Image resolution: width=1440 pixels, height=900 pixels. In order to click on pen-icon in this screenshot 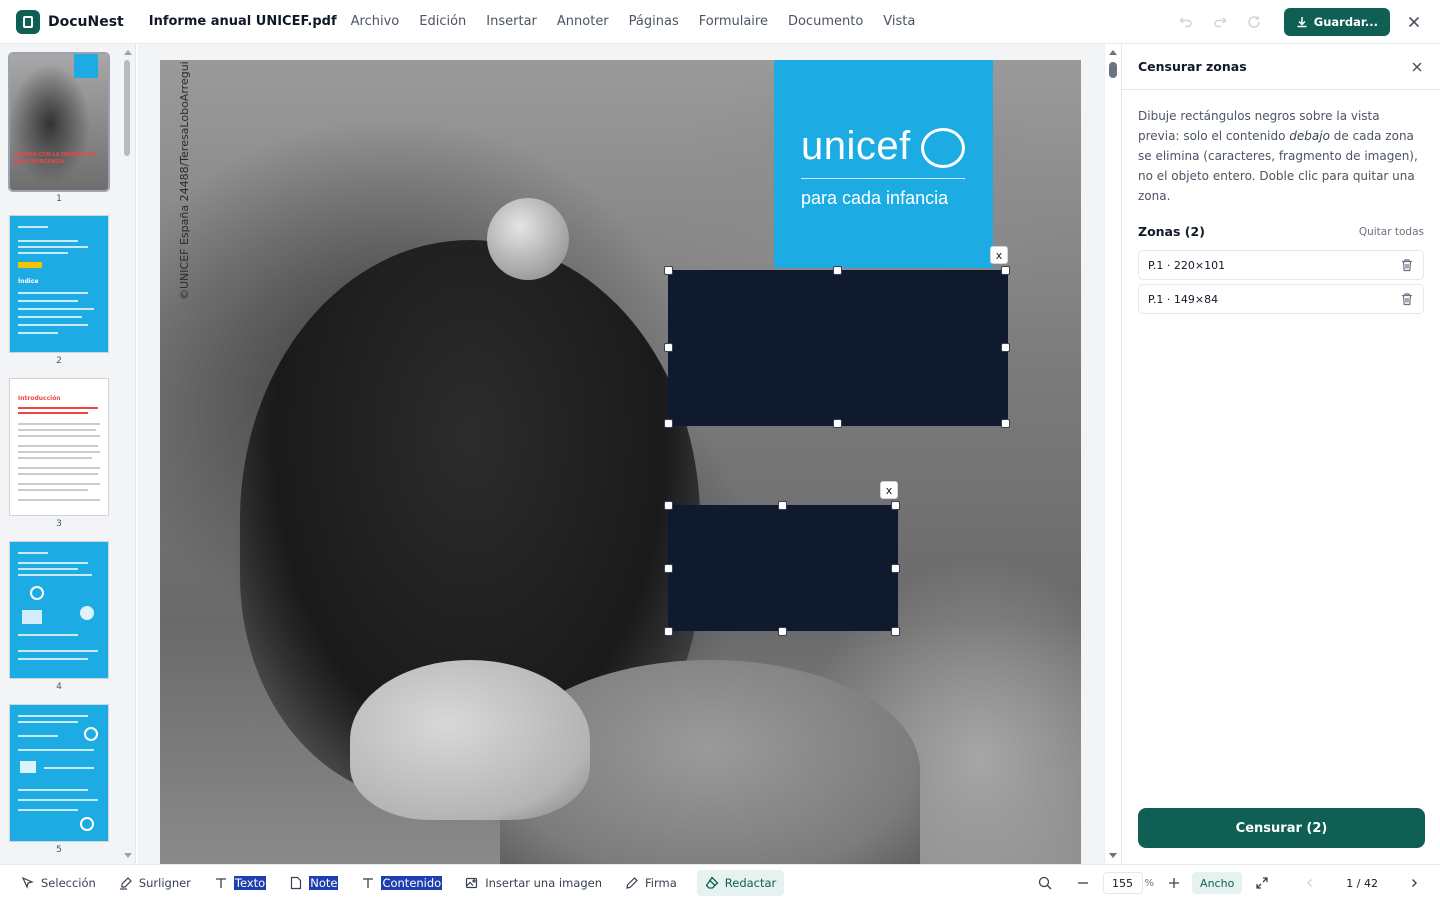, I will do `click(632, 882)`.